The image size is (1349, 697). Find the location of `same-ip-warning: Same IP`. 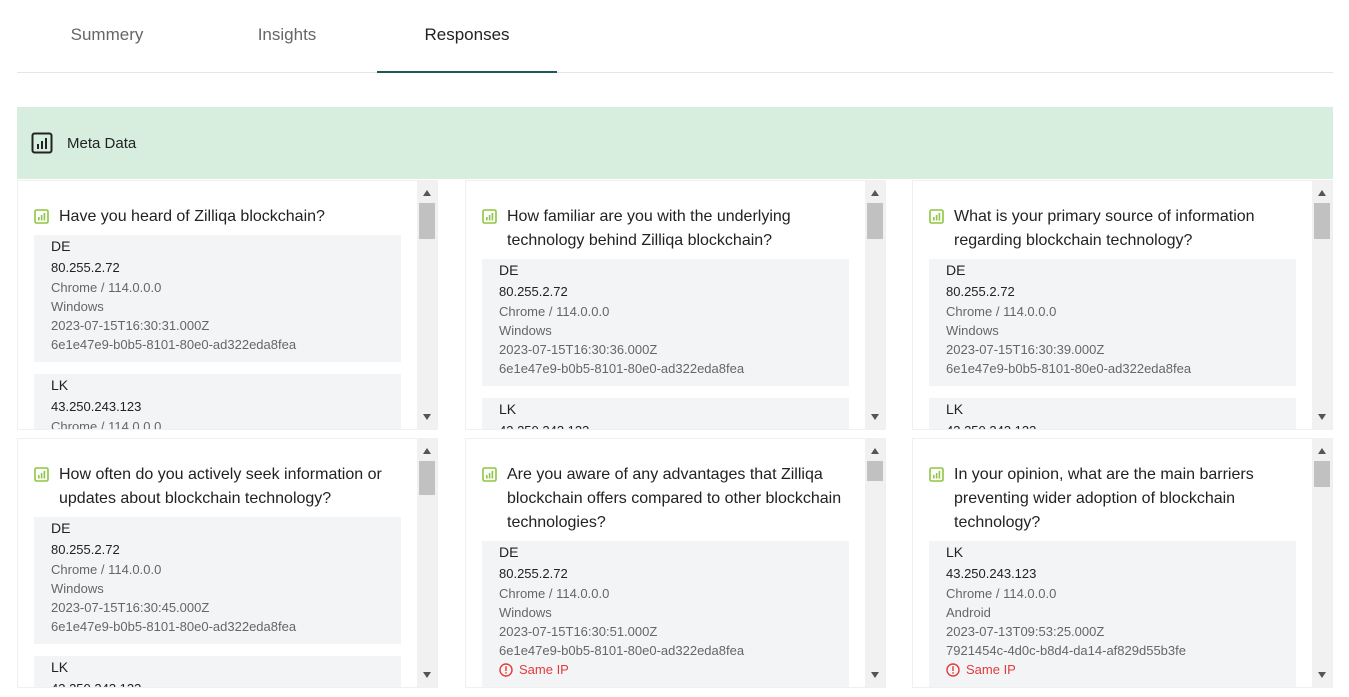

same-ip-warning: Same IP is located at coordinates (1113, 670).